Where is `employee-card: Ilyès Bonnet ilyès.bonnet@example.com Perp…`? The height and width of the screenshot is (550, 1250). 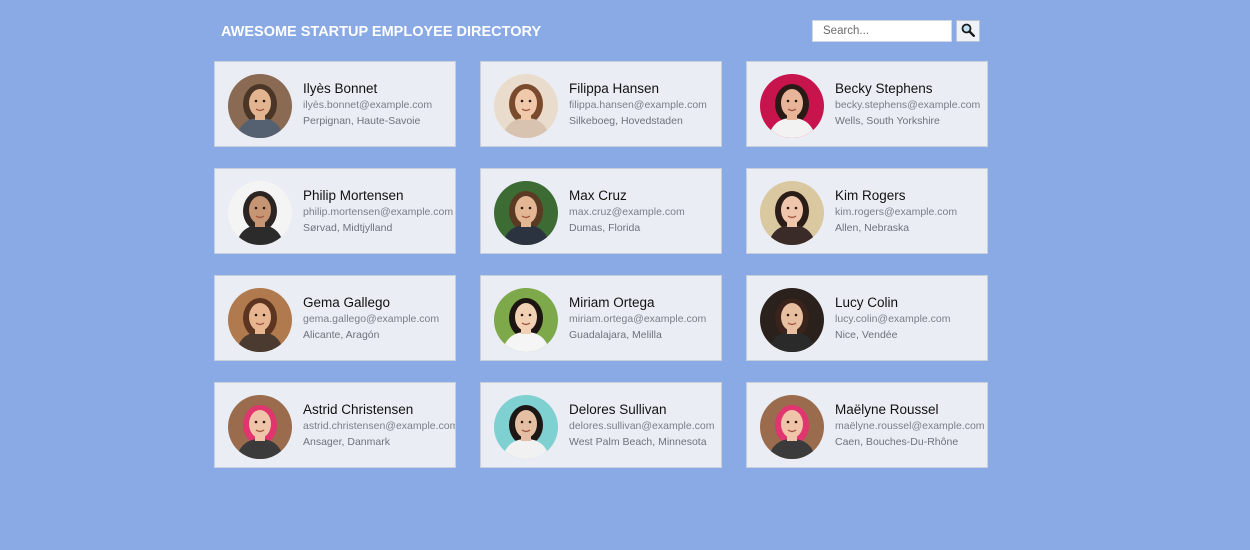 employee-card: Ilyès Bonnet ilyès.bonnet@example.com Perp… is located at coordinates (335, 104).